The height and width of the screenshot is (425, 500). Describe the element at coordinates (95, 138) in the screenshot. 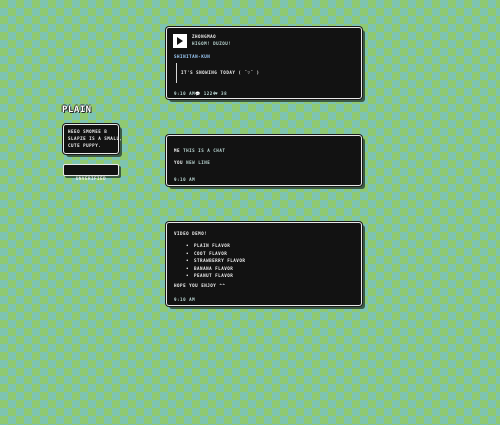

I see `profile-description-line: SLAPZE IS A SMALL,` at that location.